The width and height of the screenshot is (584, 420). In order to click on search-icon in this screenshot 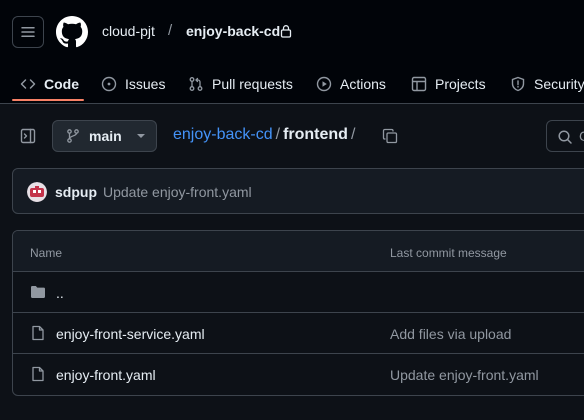, I will do `click(565, 137)`.